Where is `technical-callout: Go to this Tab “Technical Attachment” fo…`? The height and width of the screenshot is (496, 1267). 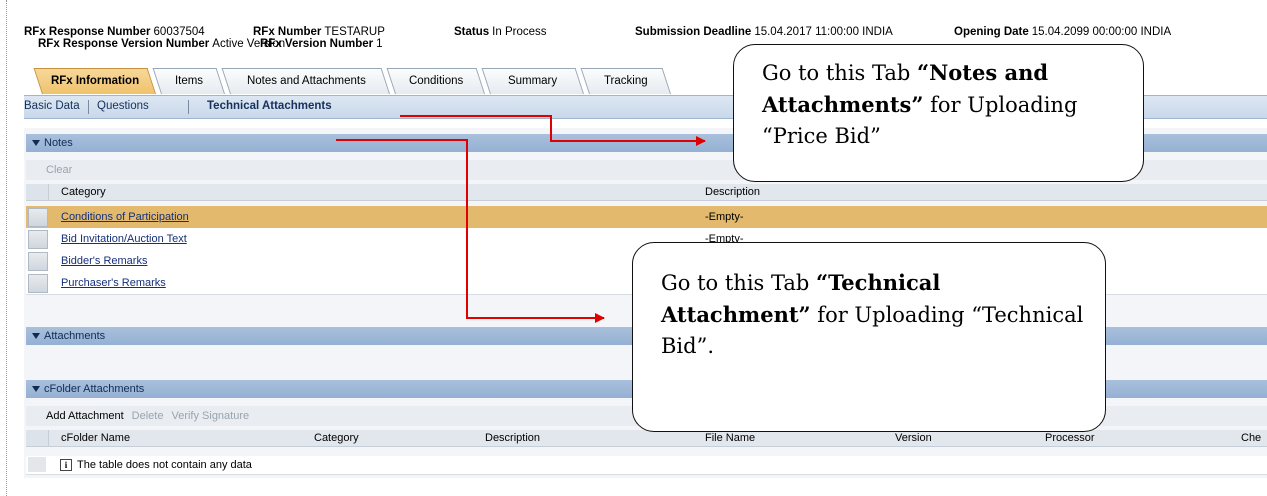 technical-callout: Go to this Tab “Technical Attachment” fo… is located at coordinates (869, 337).